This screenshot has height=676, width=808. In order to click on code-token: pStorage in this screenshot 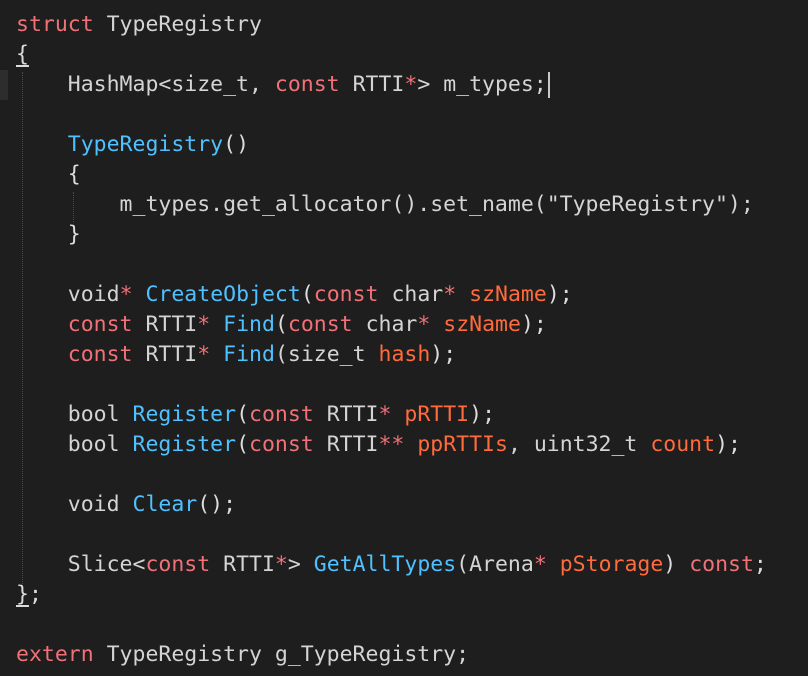, I will do `click(611, 564)`.